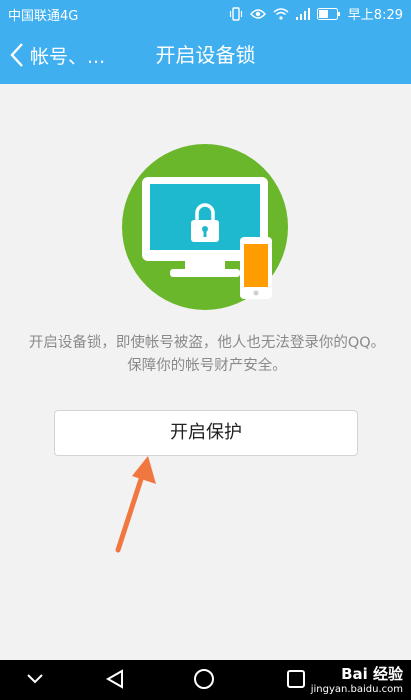 The height and width of the screenshot is (700, 411). What do you see at coordinates (281, 13) in the screenshot?
I see `wifi-icon` at bounding box center [281, 13].